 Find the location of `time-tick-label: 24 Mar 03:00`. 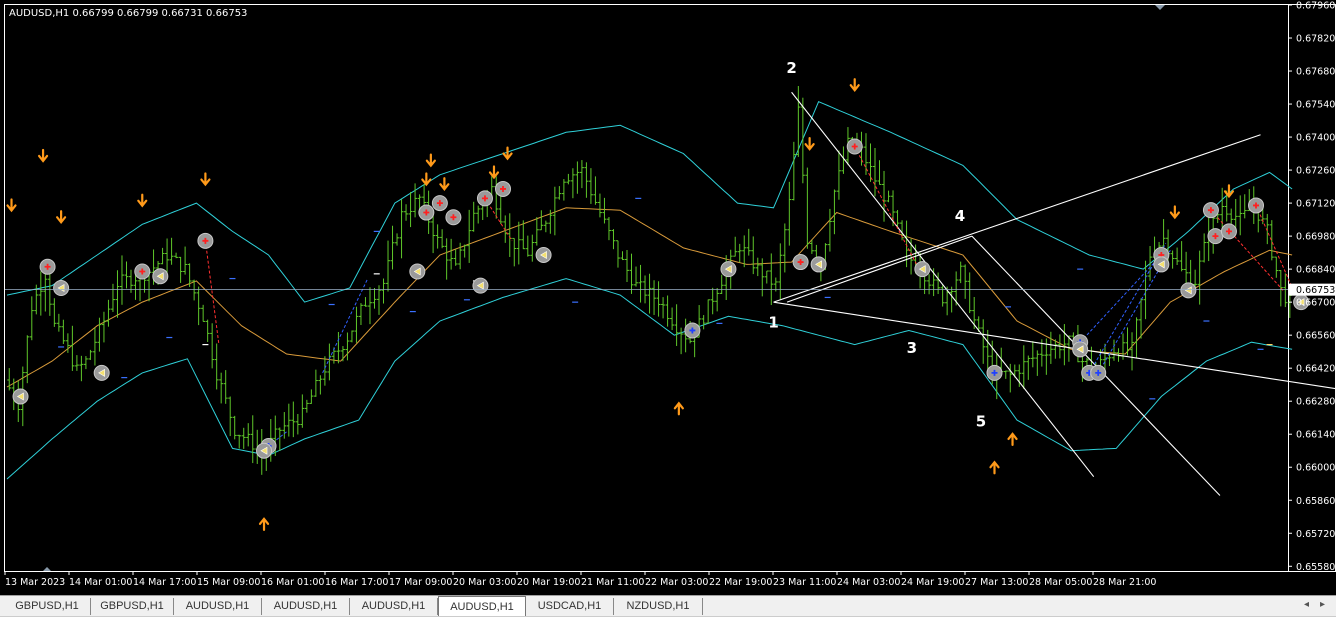

time-tick-label: 24 Mar 03:00 is located at coordinates (868, 582).